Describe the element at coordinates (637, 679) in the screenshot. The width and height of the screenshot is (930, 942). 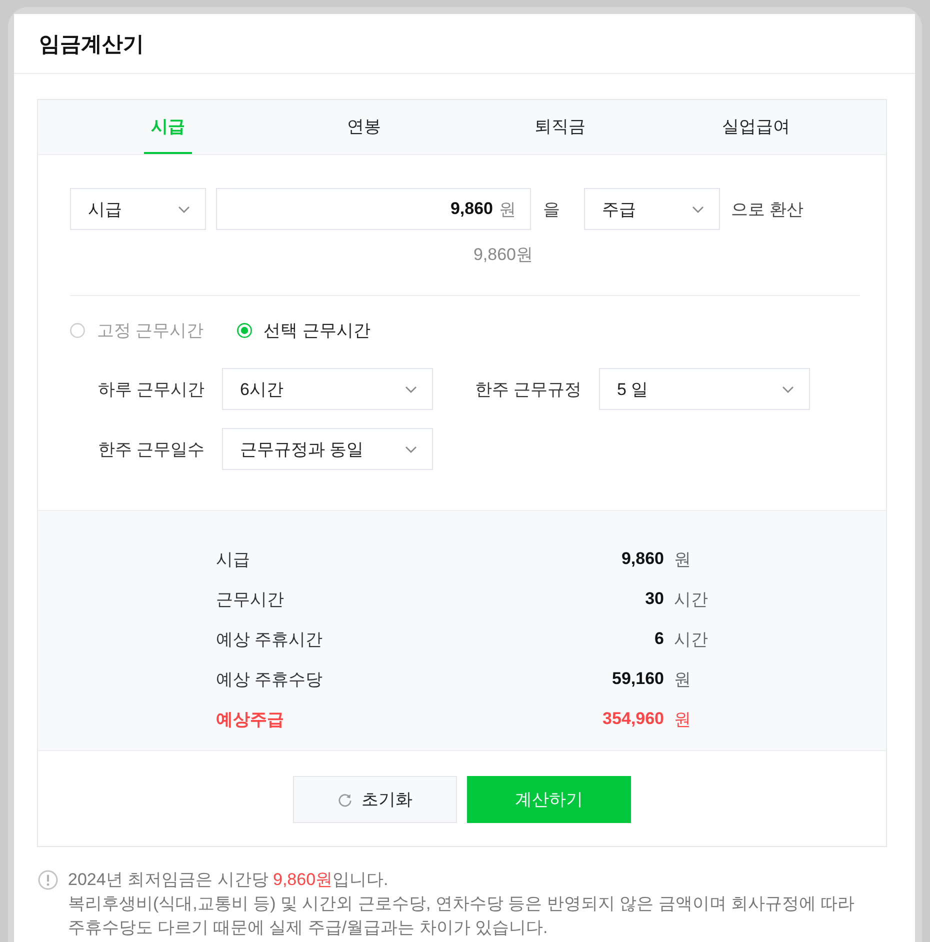
I see `result-value: 59,160` at that location.